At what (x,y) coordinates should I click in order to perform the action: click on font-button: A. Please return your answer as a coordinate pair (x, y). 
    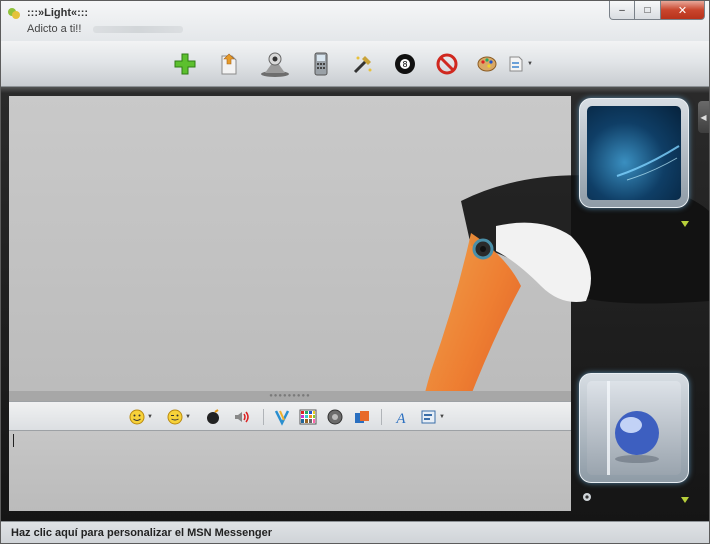
    Looking at the image, I should click on (401, 417).